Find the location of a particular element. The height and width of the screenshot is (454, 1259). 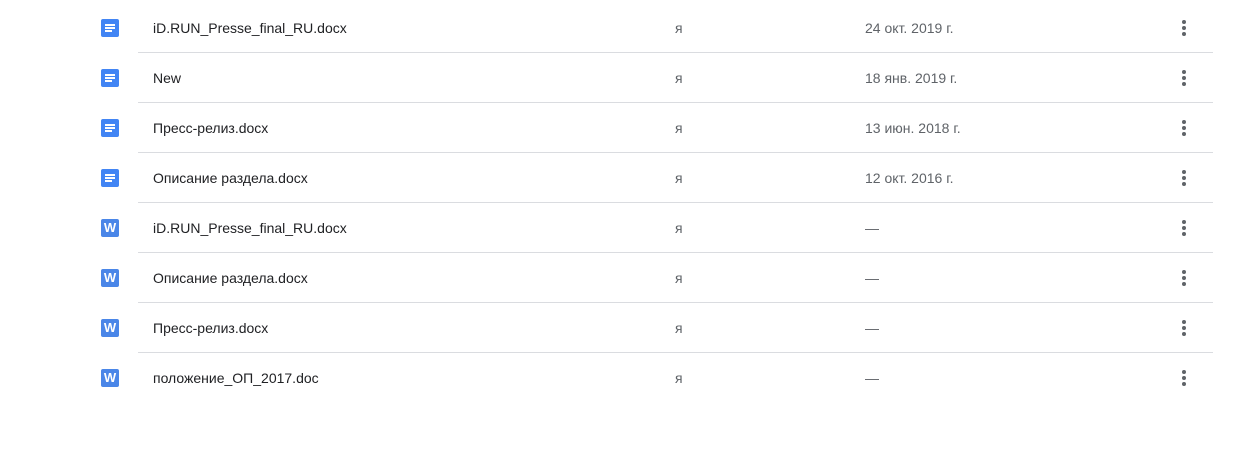

file-row: W положение_ОП_2017.doc я — is located at coordinates (629, 377).